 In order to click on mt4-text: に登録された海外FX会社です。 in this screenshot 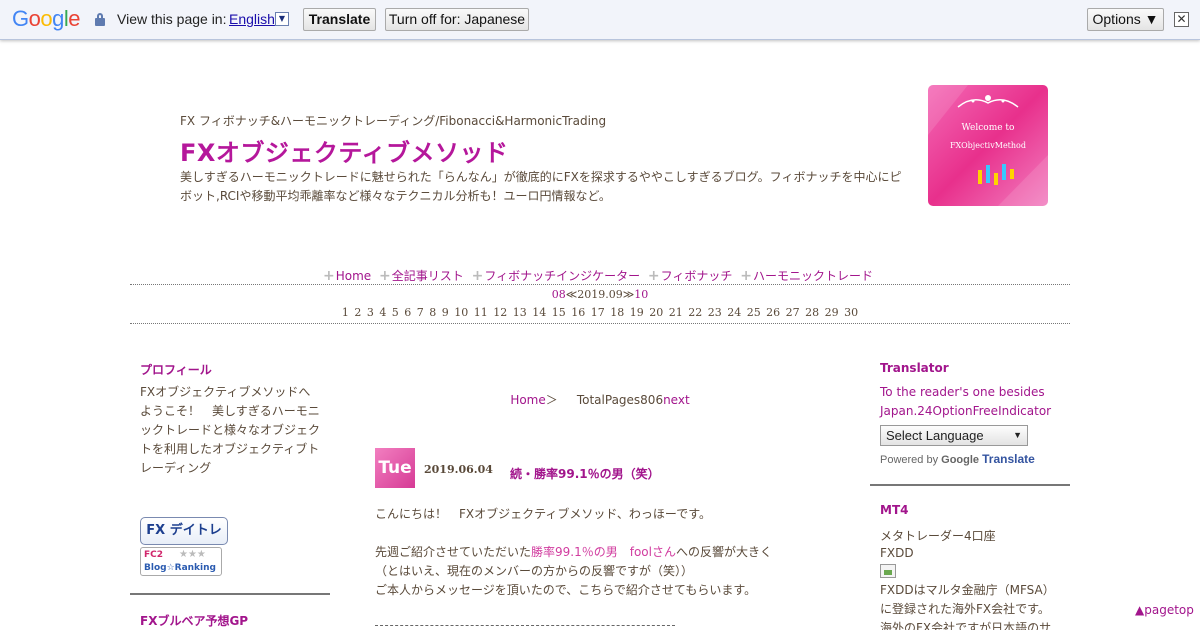, I will do `click(965, 609)`.